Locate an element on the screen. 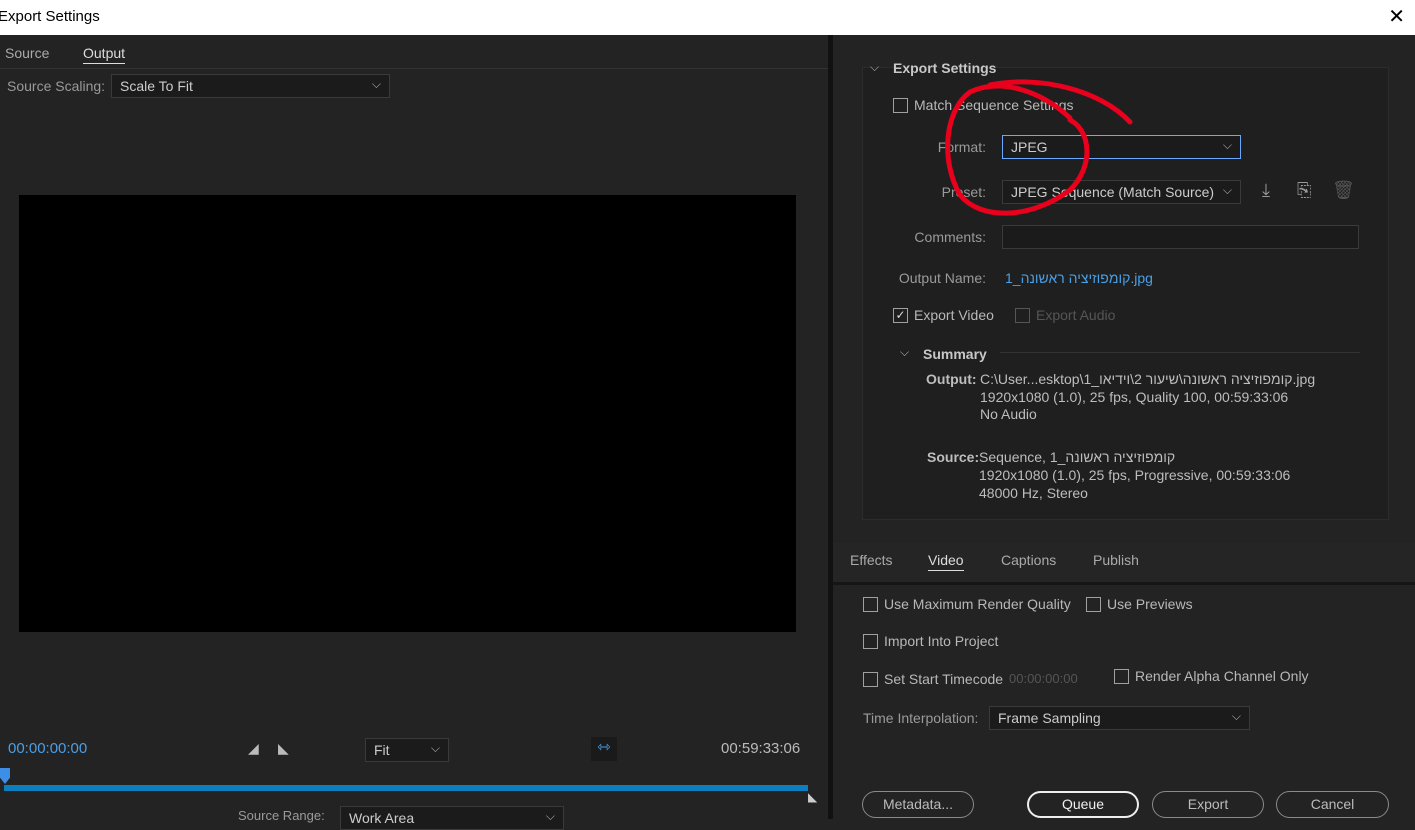 The width and height of the screenshot is (1415, 830). import-project-checkbox: Import Into Project is located at coordinates (930, 641).